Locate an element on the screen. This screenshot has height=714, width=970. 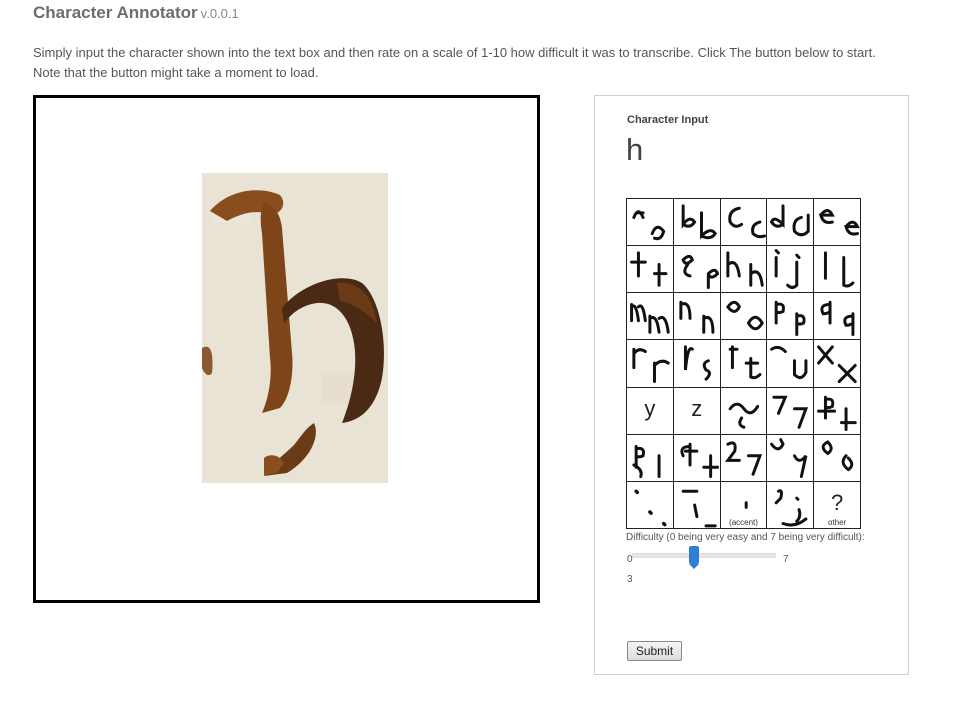
glyph-cell-con is located at coordinates (837, 458).